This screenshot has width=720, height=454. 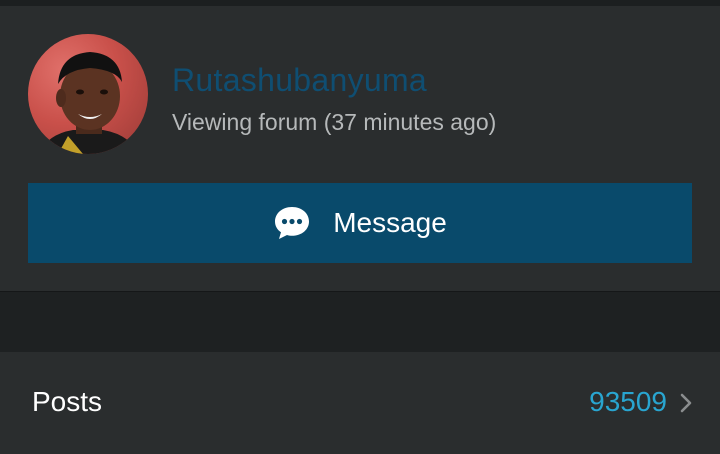 I want to click on posts-label: Posts, so click(x=67, y=401).